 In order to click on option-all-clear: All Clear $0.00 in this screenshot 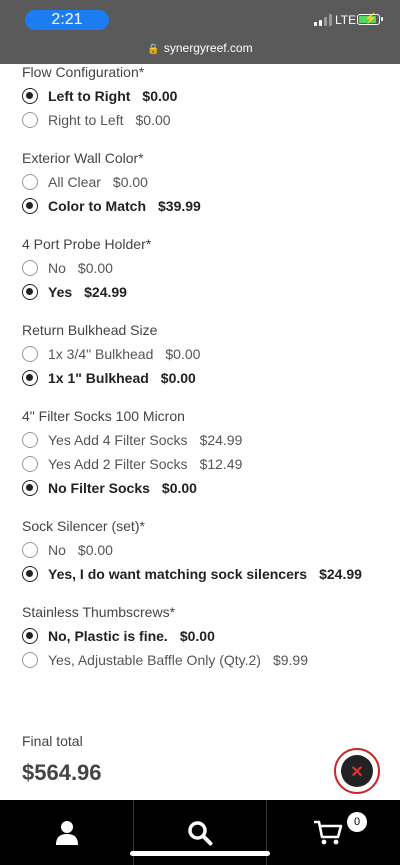, I will do `click(200, 182)`.